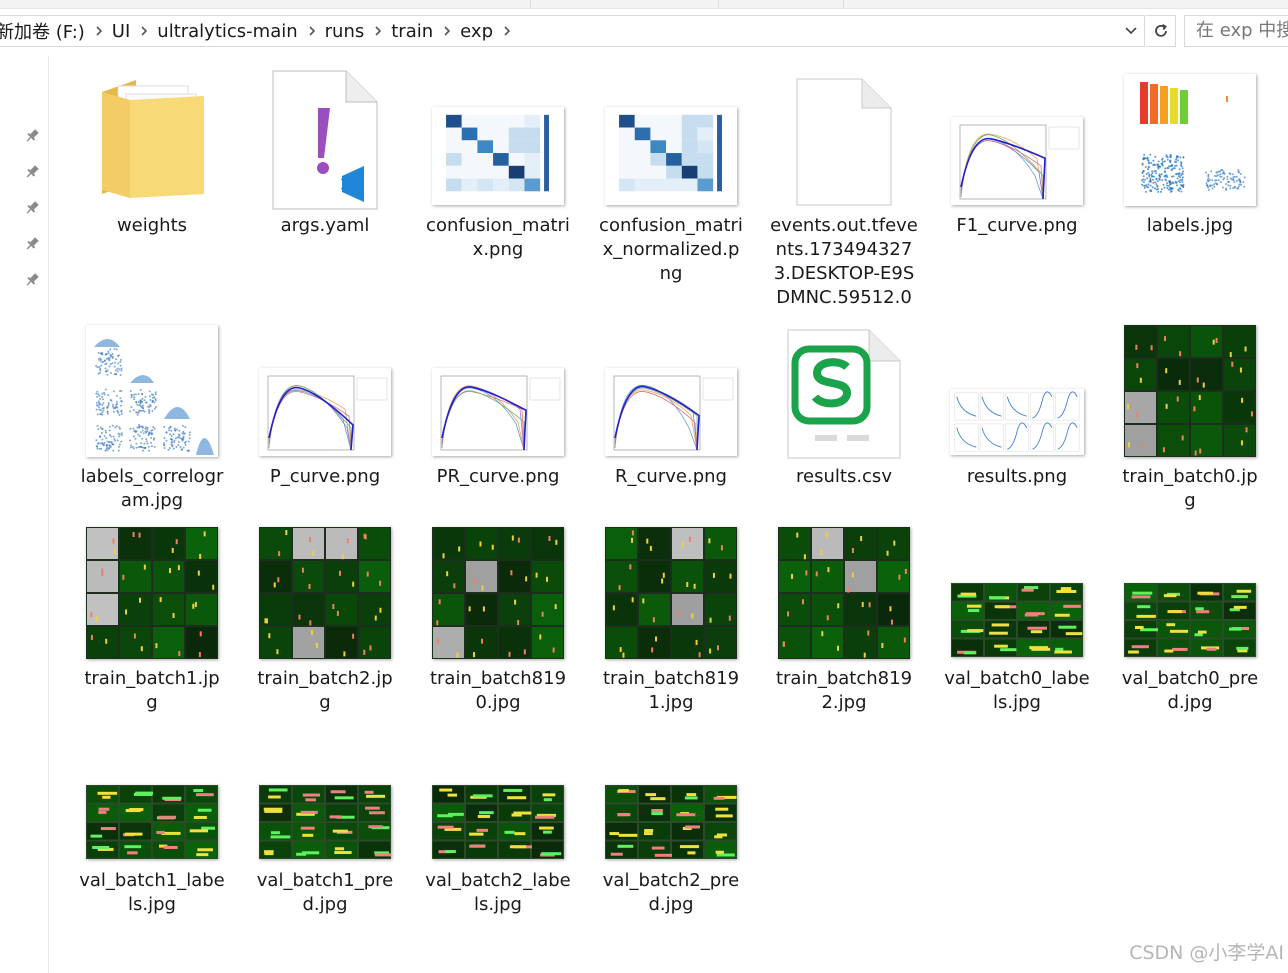  Describe the element at coordinates (325, 892) in the screenshot. I see `file-name: val_batch1_pre d.jpg` at that location.